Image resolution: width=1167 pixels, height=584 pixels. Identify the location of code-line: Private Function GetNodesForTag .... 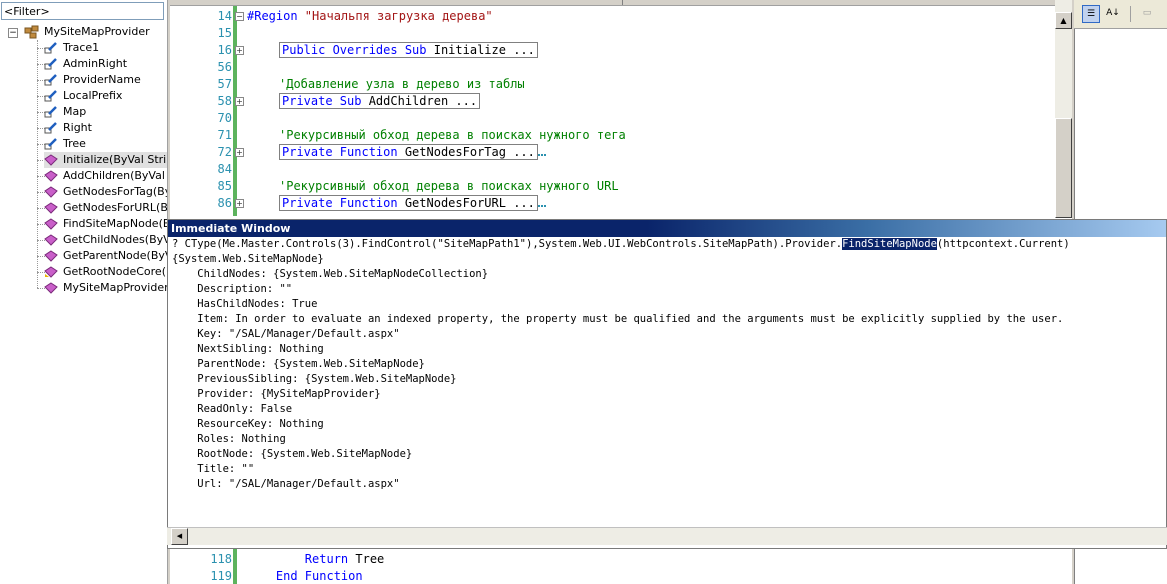
(412, 152).